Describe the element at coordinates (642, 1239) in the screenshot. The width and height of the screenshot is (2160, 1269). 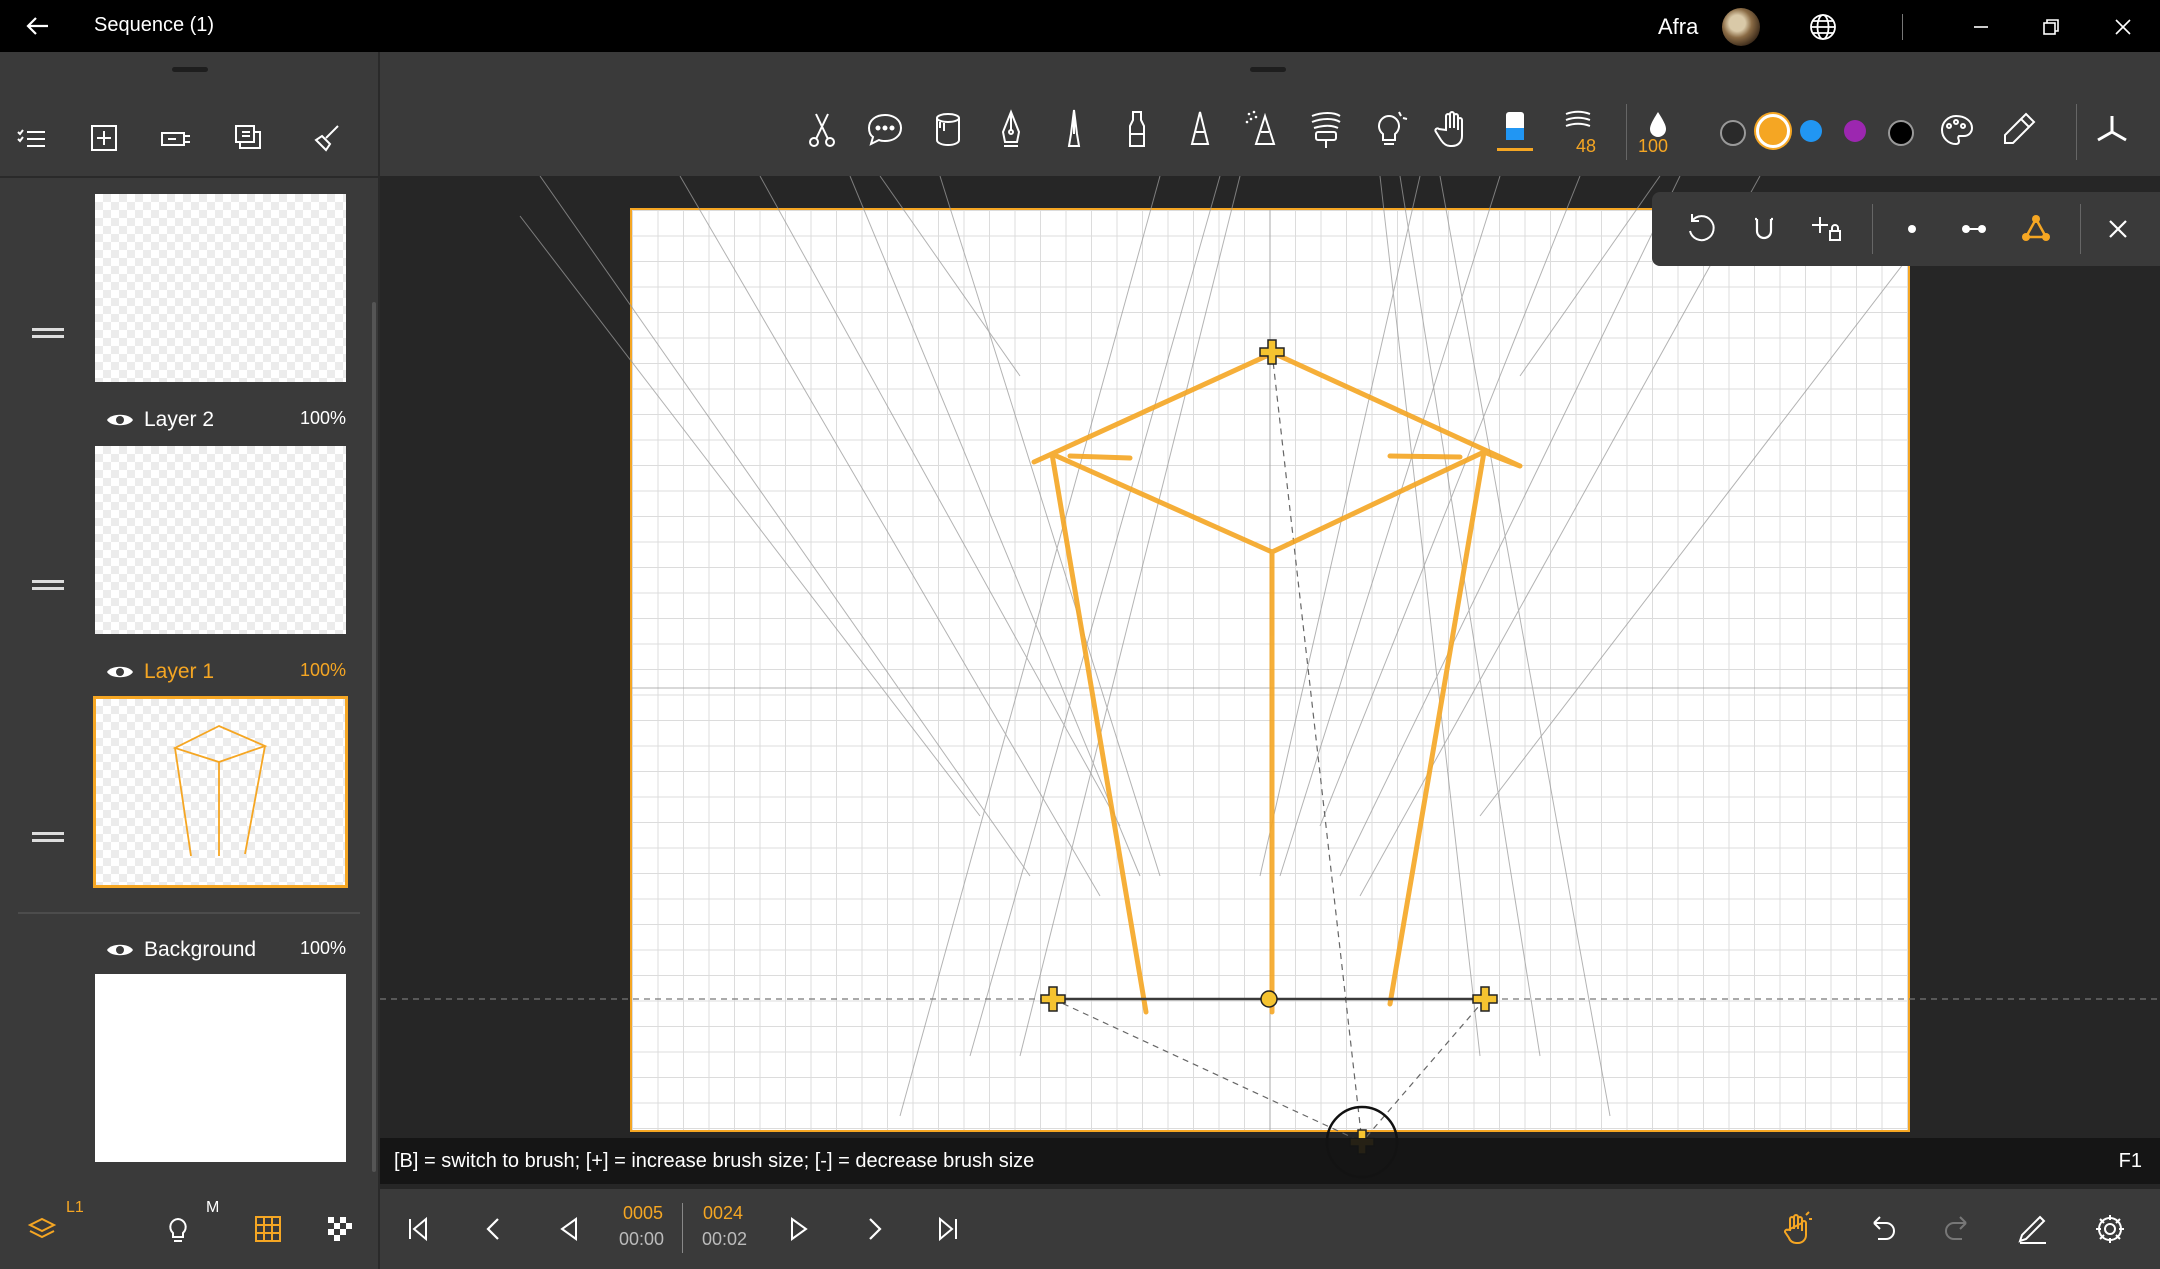
I see `current-time: 00:00` at that location.